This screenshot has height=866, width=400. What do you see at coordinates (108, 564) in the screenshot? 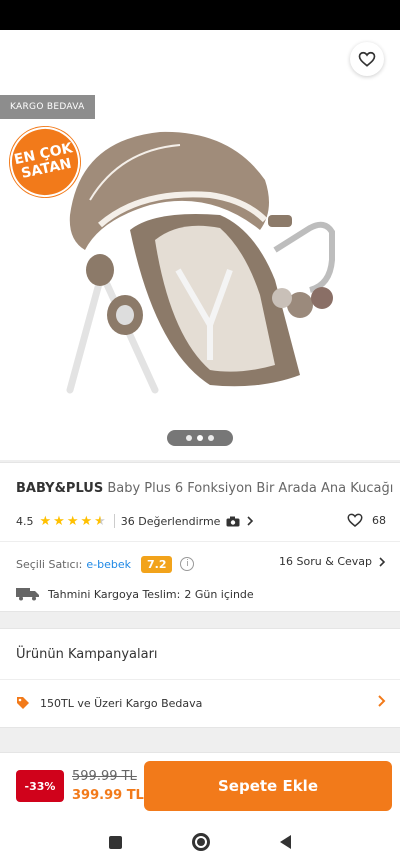
I see `seller-name-link: e-bebek` at bounding box center [108, 564].